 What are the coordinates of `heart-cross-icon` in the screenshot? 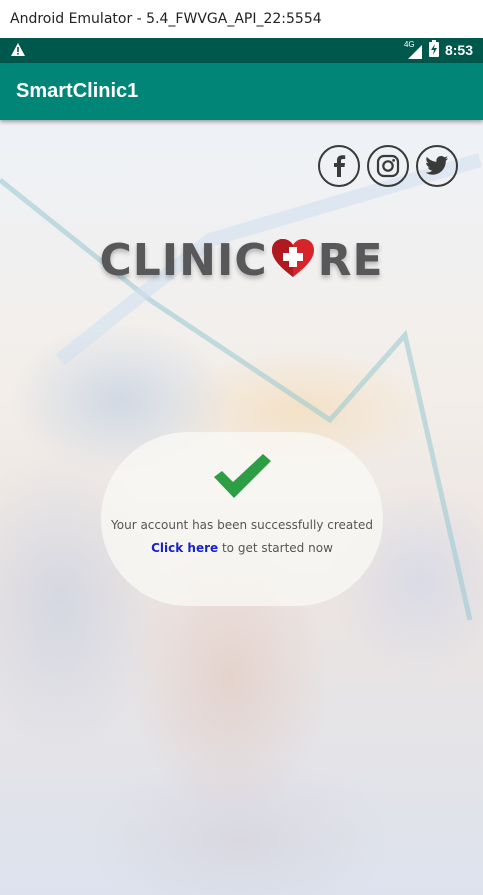 It's located at (293, 260).